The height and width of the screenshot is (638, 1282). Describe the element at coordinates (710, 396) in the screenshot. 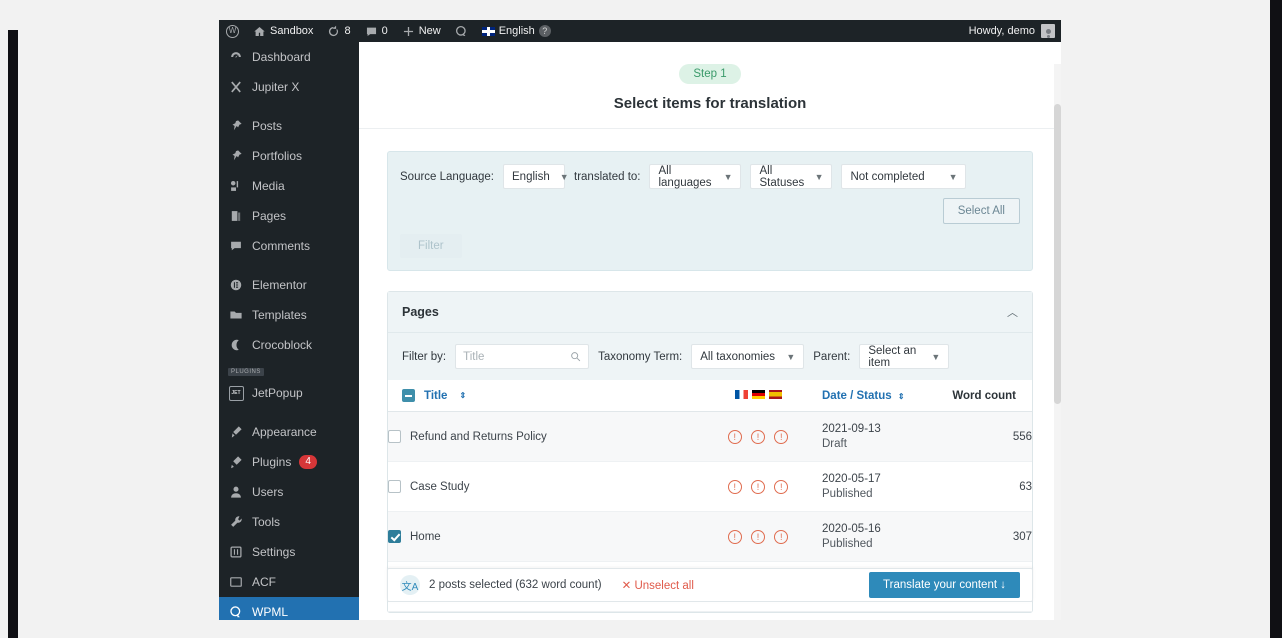

I see `table-header-row: Title ⇕ Date / Status ⇕ Word count` at that location.